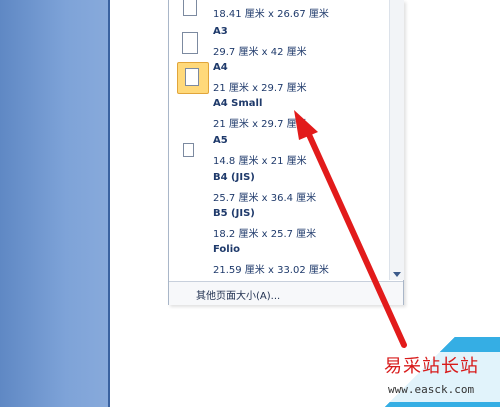 The width and height of the screenshot is (500, 407). I want to click on paper-size-dimensions: 29.7 厘米 x 42 厘米, so click(260, 52).